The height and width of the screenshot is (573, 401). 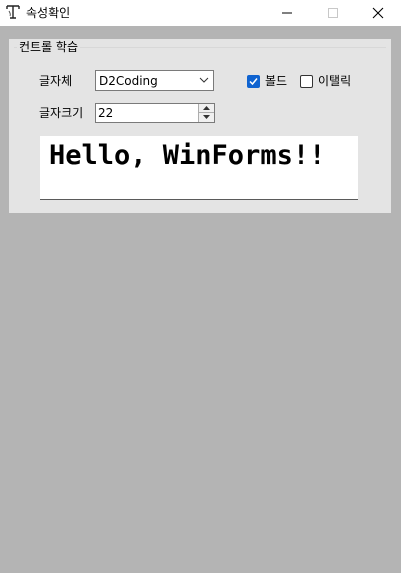 I want to click on checkmark-icon, so click(x=253, y=82).